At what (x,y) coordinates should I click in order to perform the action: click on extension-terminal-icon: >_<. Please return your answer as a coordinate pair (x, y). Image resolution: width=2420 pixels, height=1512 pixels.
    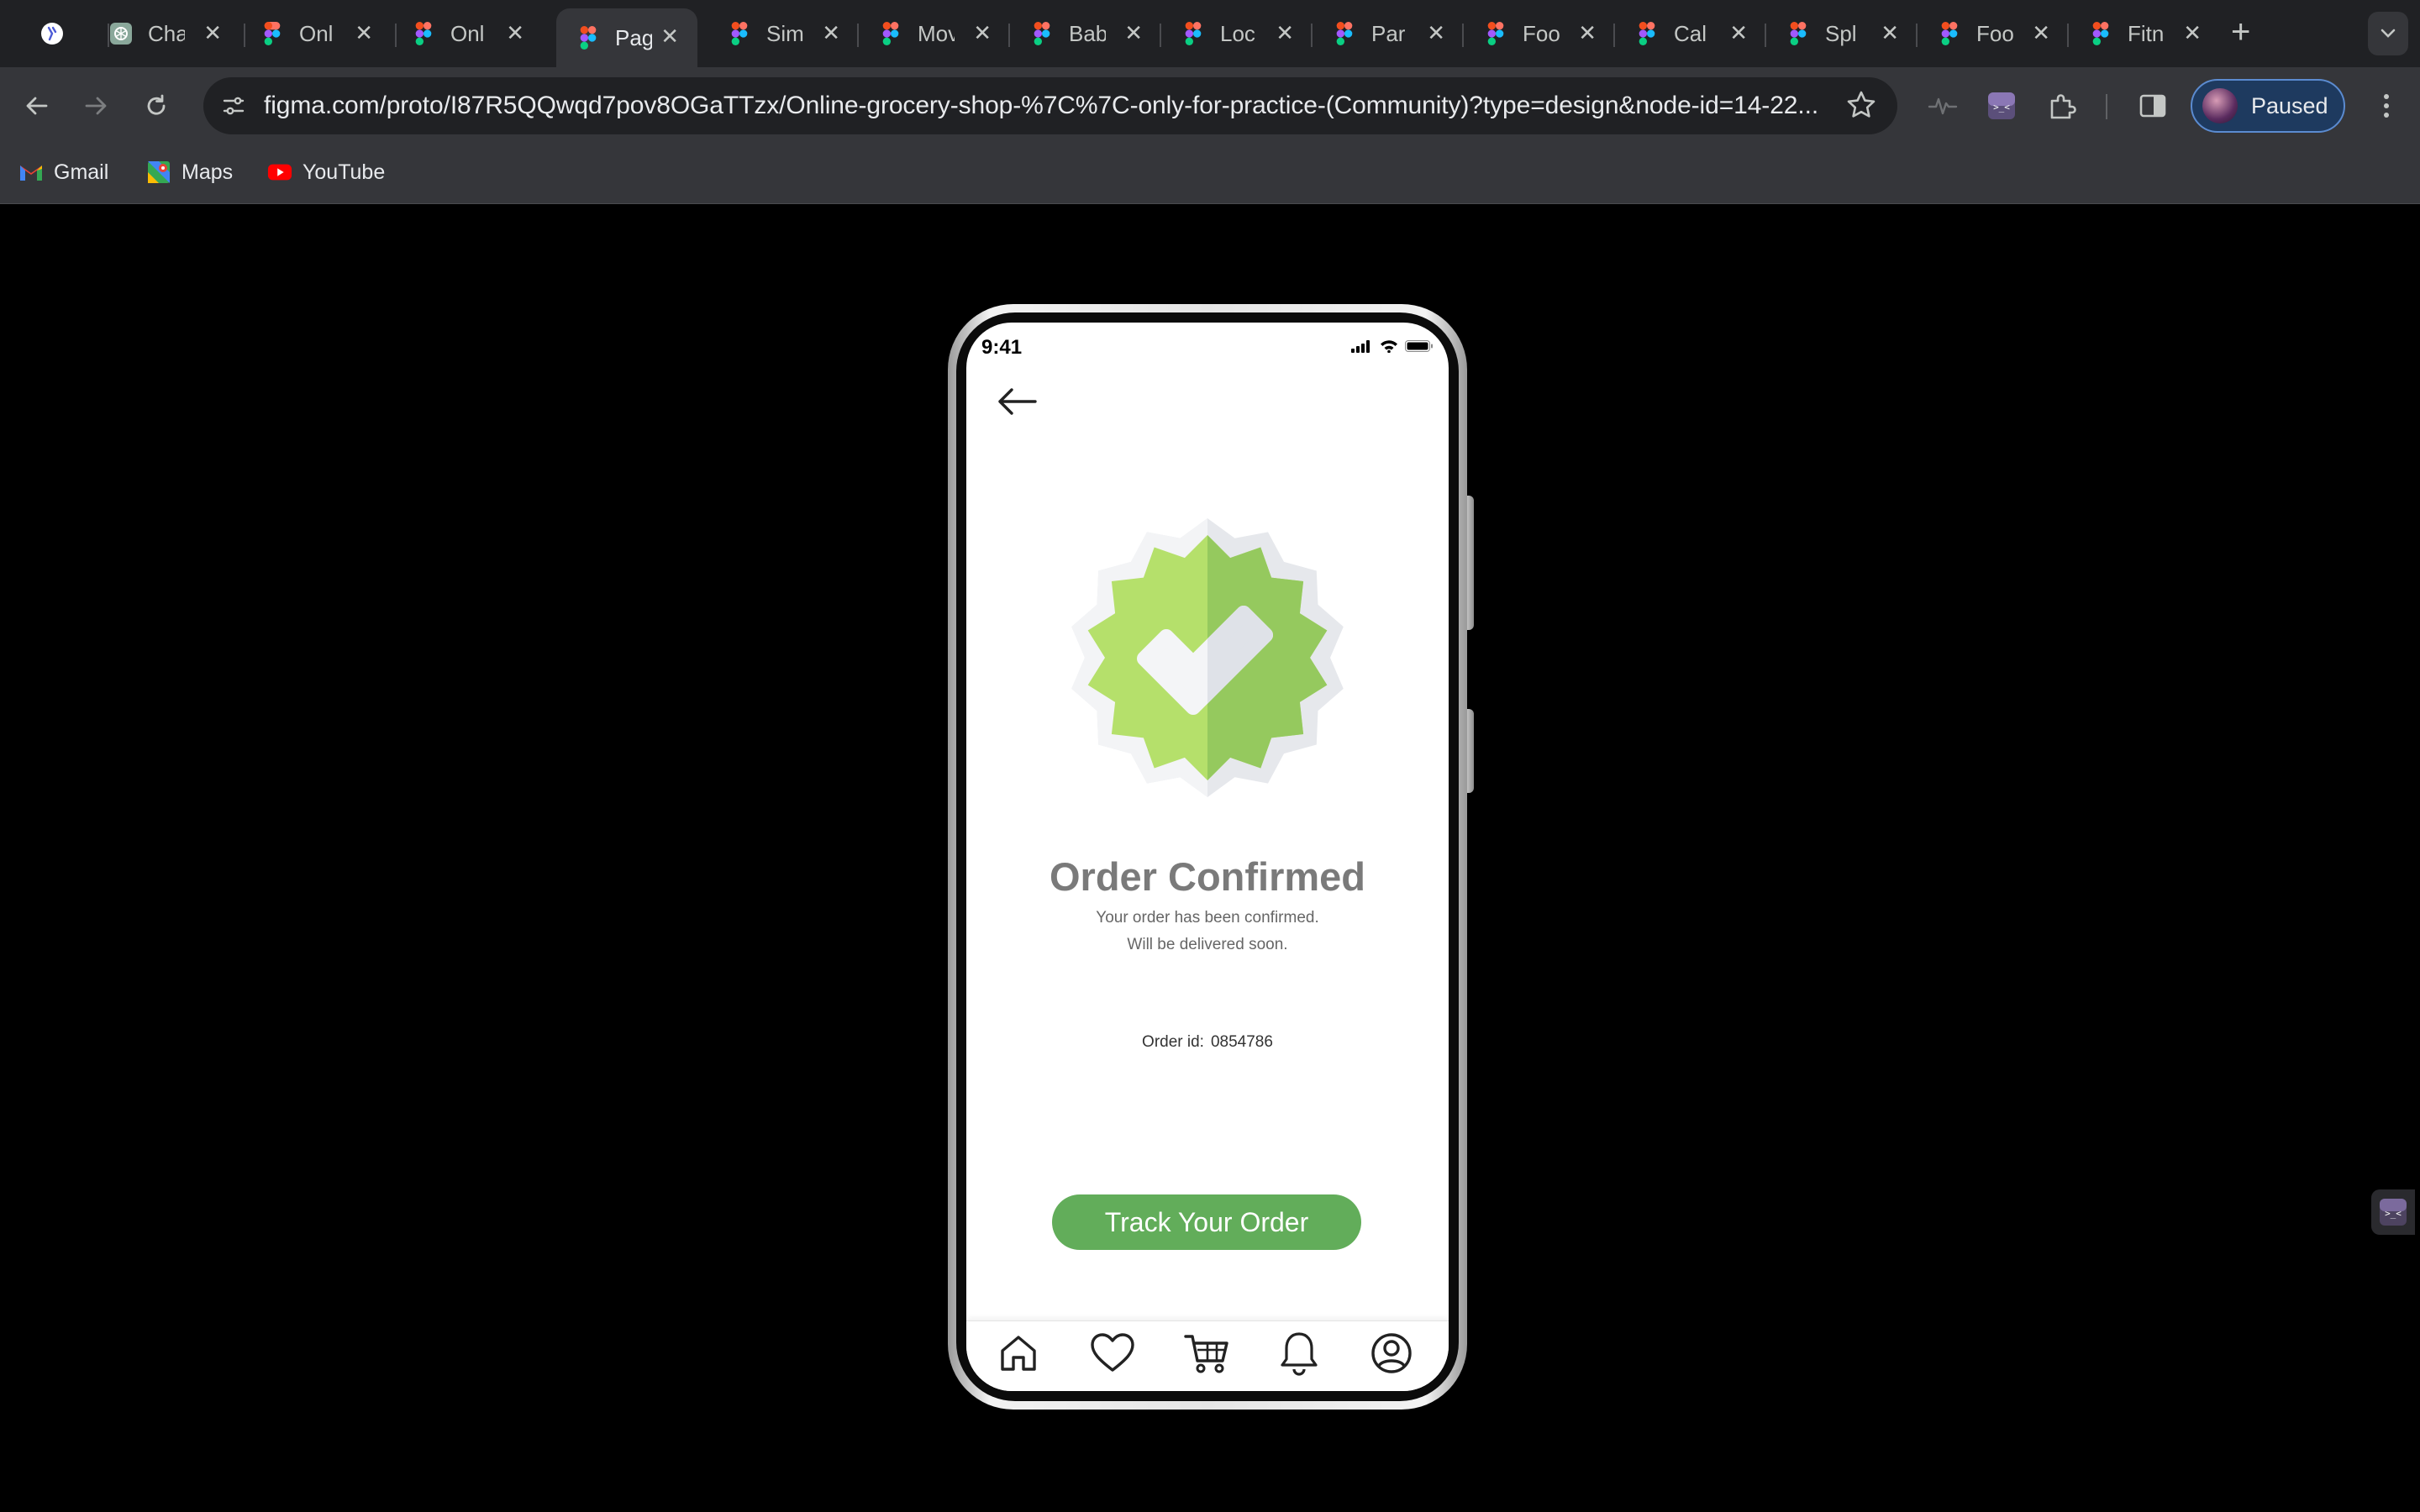
    Looking at the image, I should click on (2001, 105).